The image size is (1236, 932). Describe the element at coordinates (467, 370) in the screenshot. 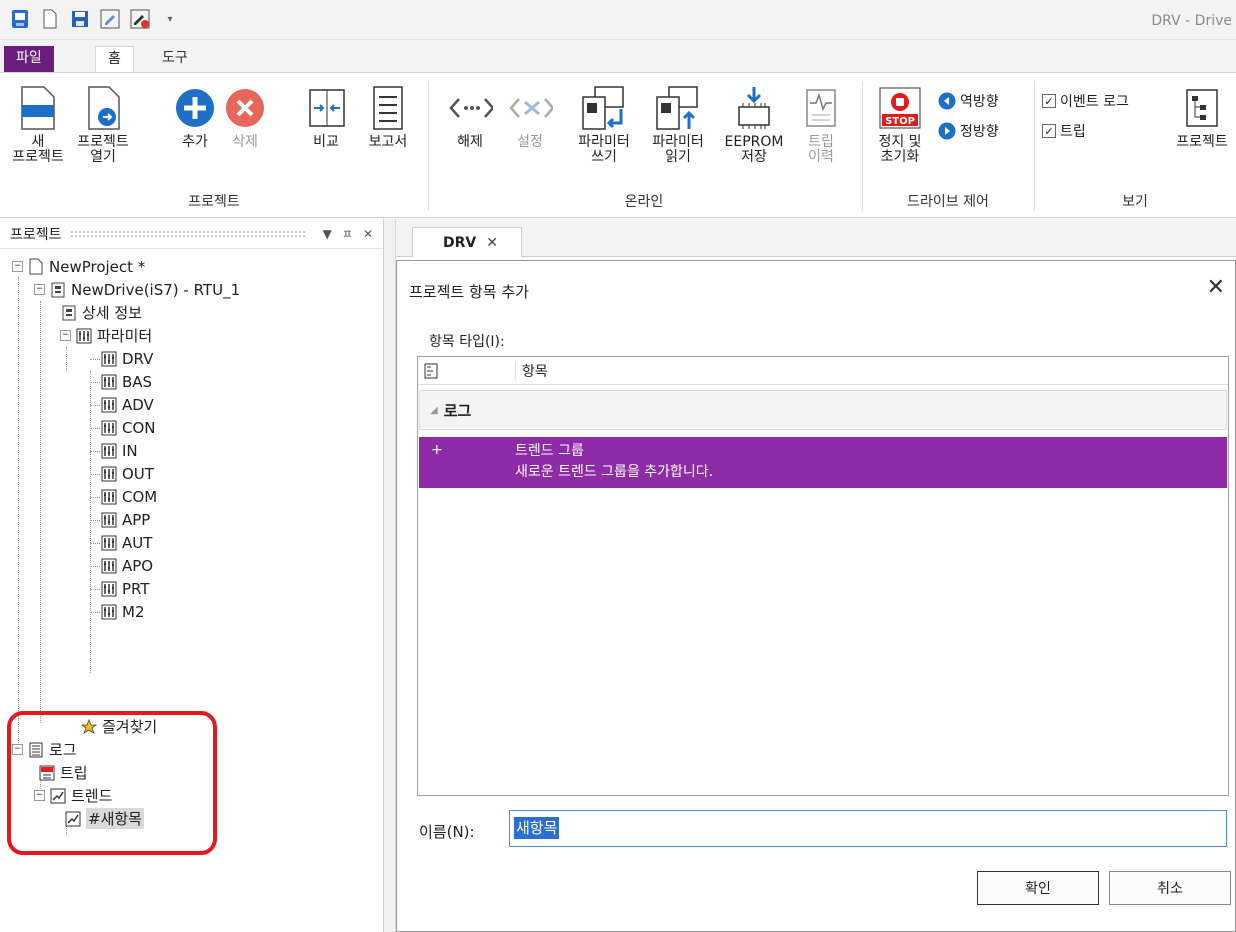

I see `list-header-icon-col` at that location.